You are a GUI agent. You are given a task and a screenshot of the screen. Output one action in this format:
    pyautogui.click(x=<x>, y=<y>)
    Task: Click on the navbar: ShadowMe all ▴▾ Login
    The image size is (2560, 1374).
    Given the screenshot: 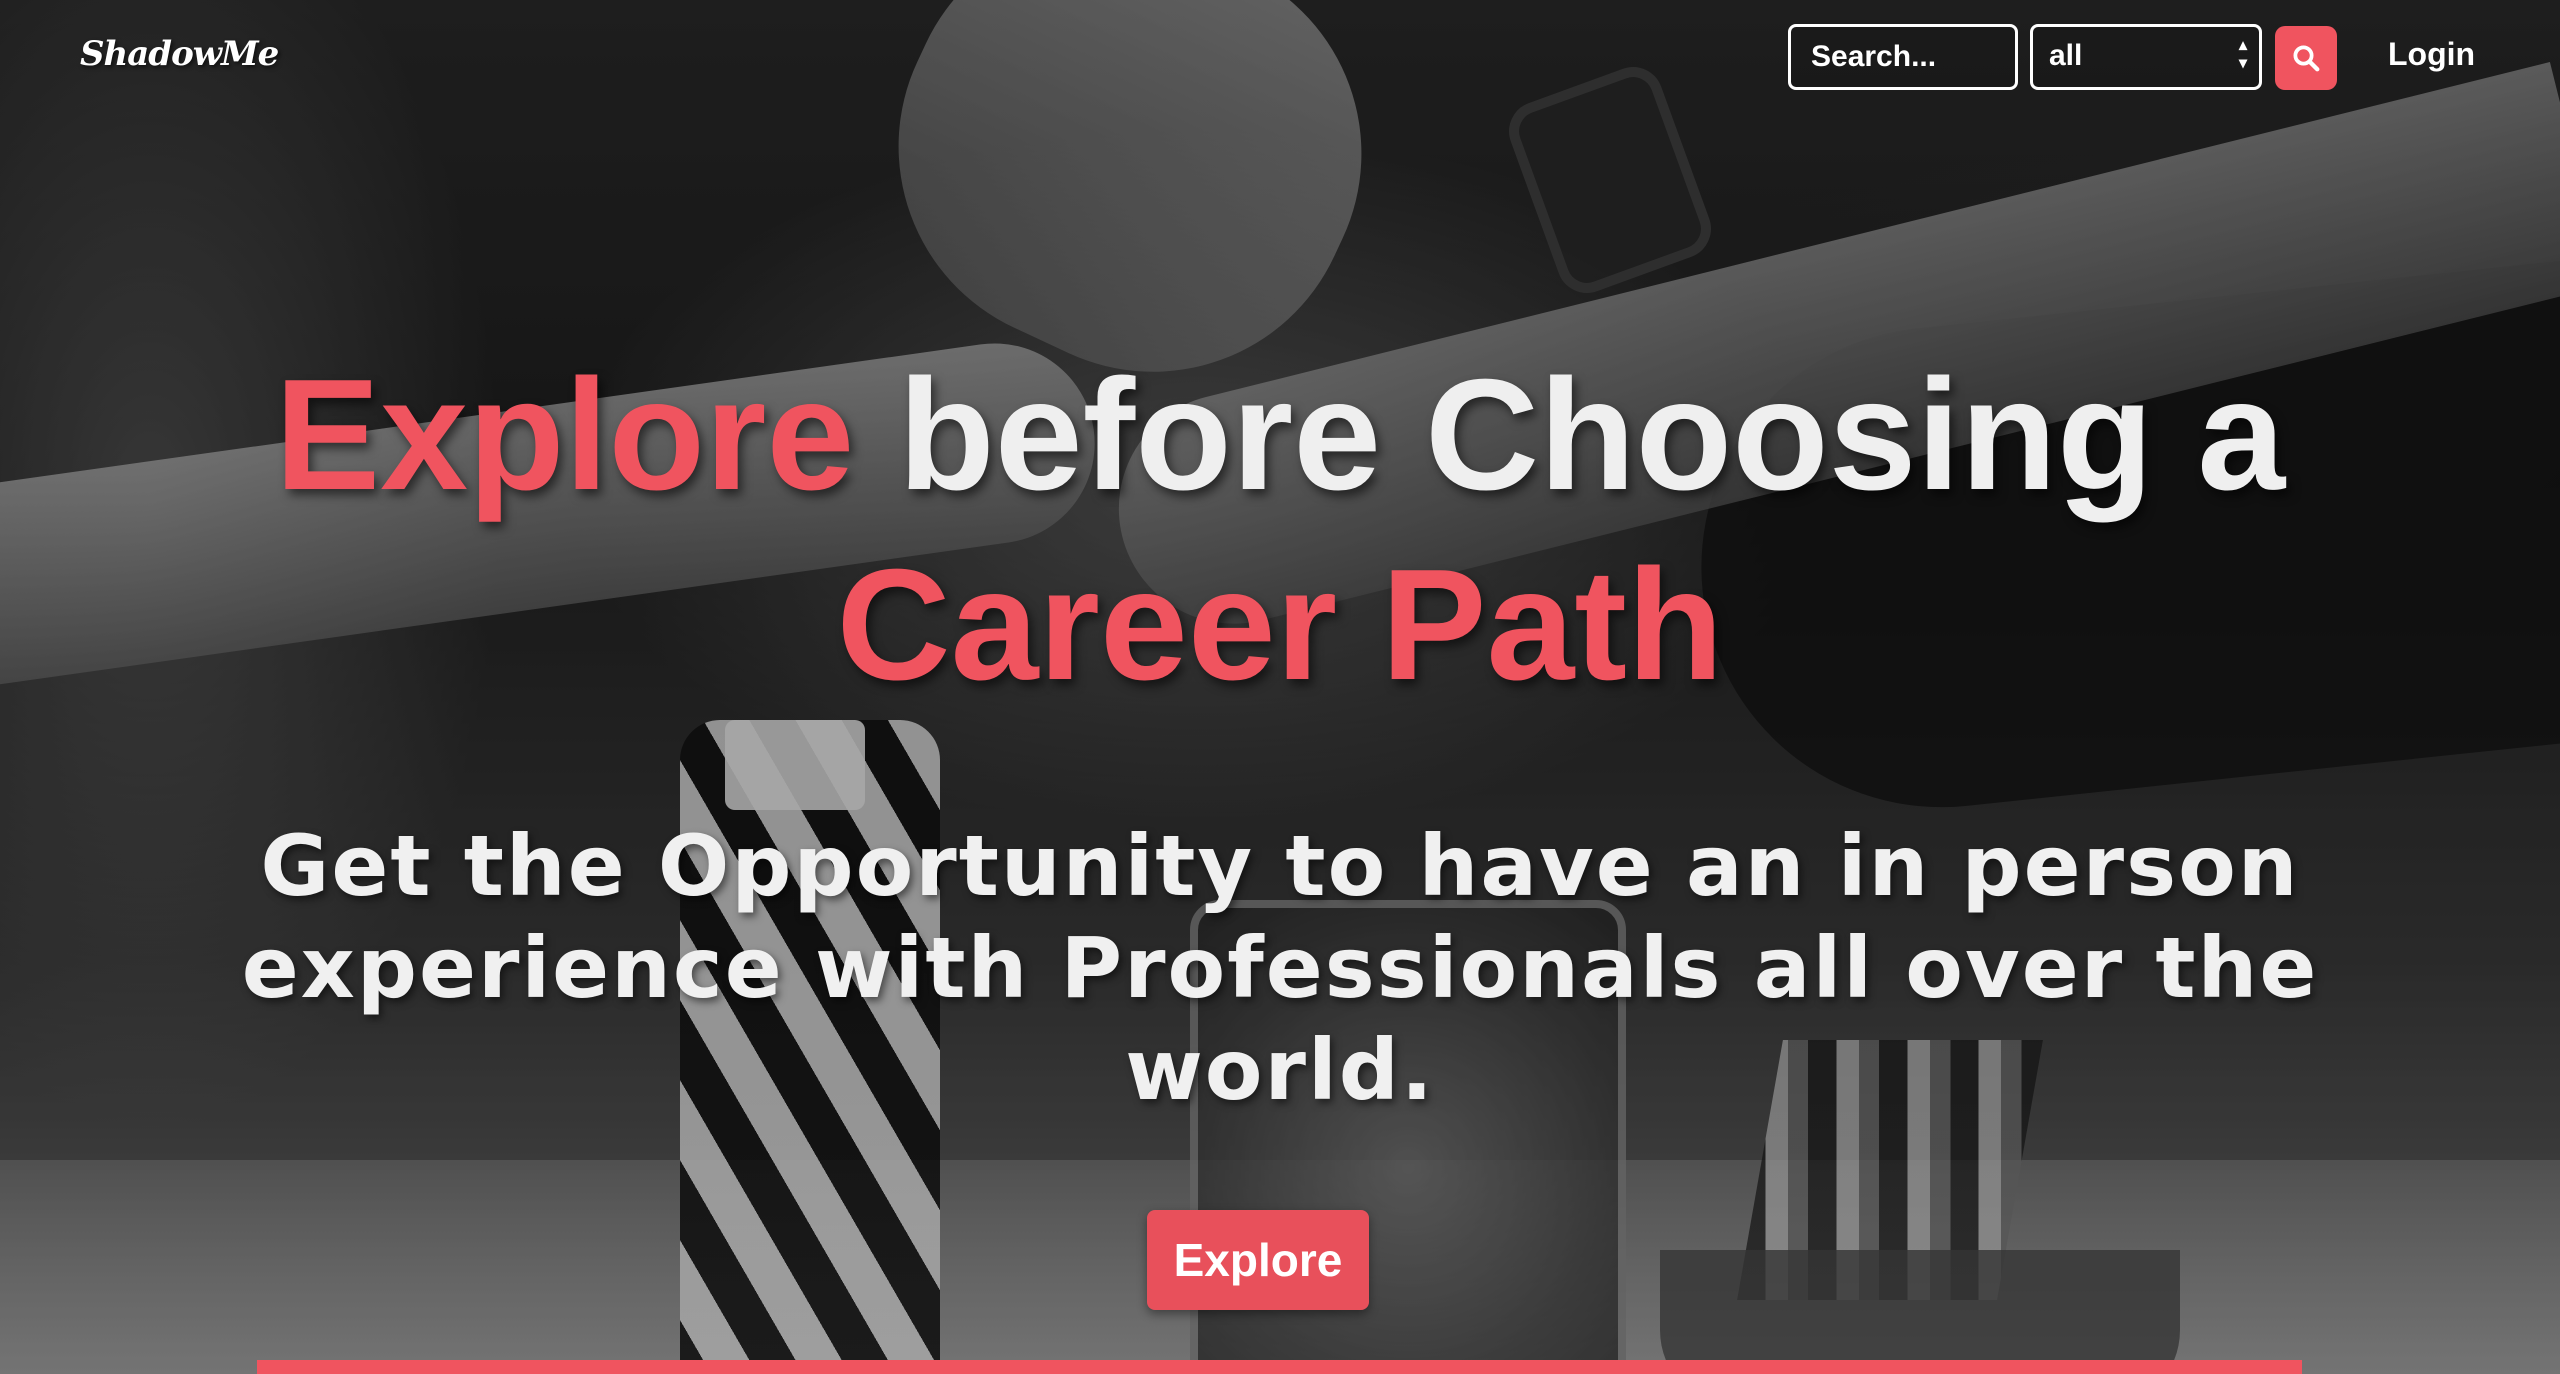 What is the action you would take?
    pyautogui.click(x=1280, y=57)
    